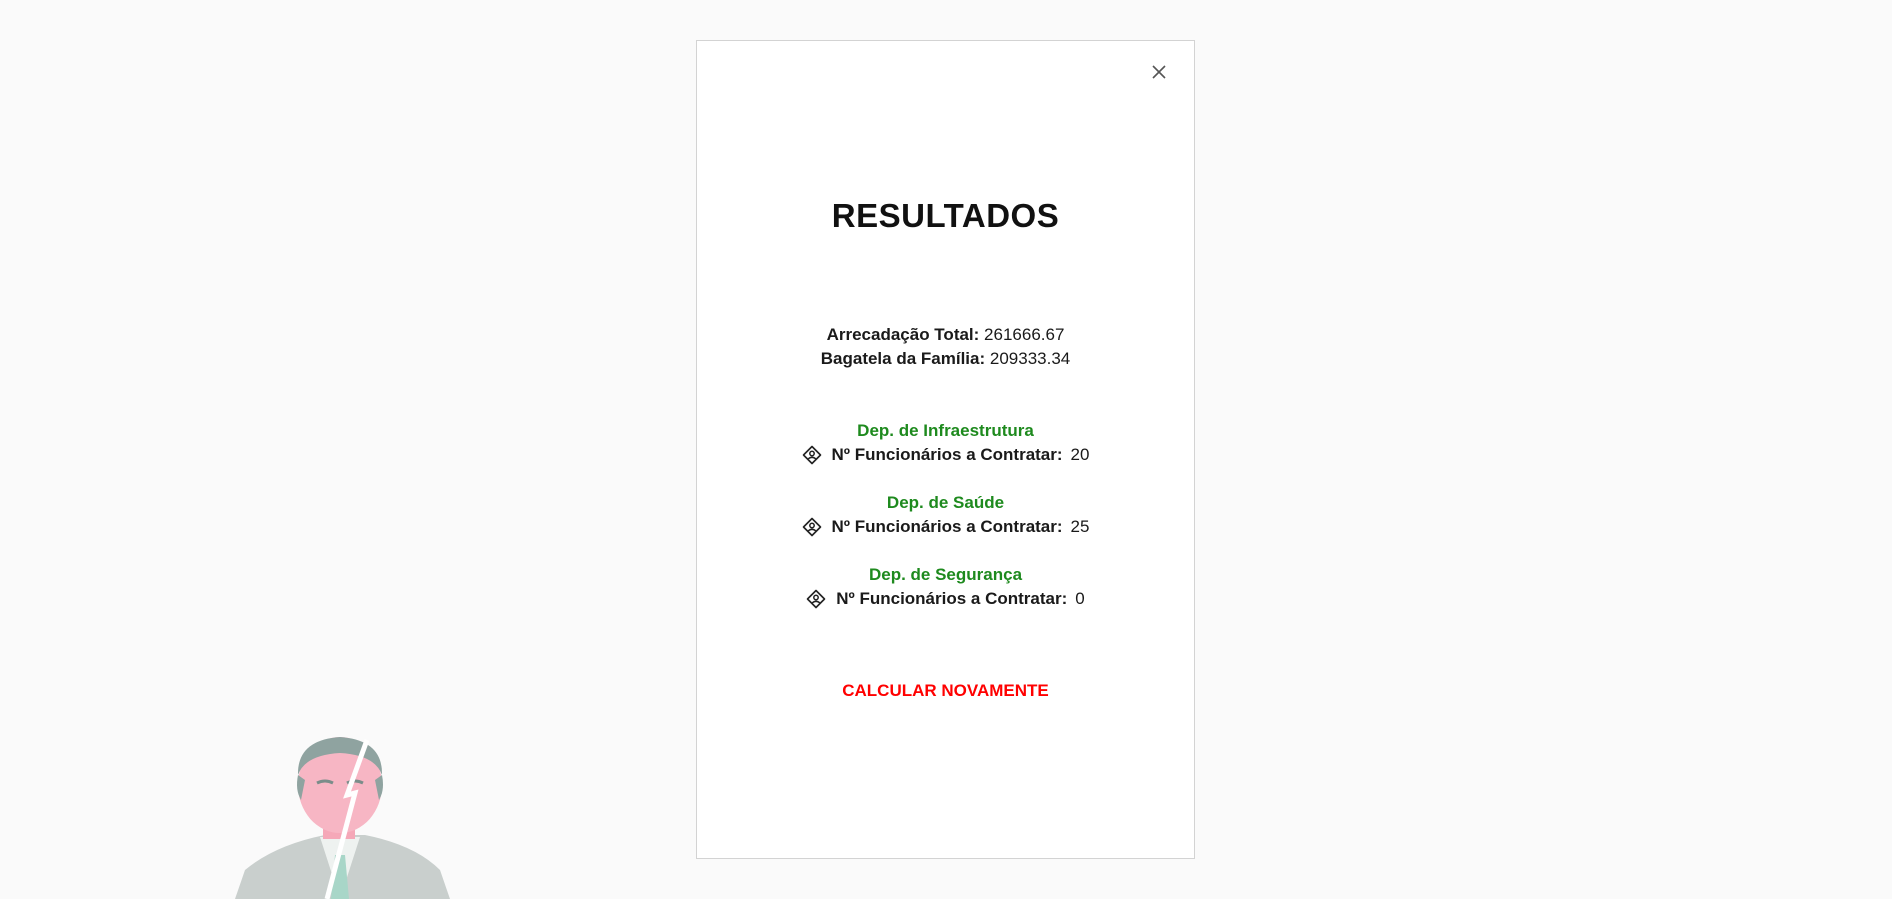 The image size is (1892, 899). Describe the element at coordinates (945, 215) in the screenshot. I see `results-title: RESULTADOS` at that location.